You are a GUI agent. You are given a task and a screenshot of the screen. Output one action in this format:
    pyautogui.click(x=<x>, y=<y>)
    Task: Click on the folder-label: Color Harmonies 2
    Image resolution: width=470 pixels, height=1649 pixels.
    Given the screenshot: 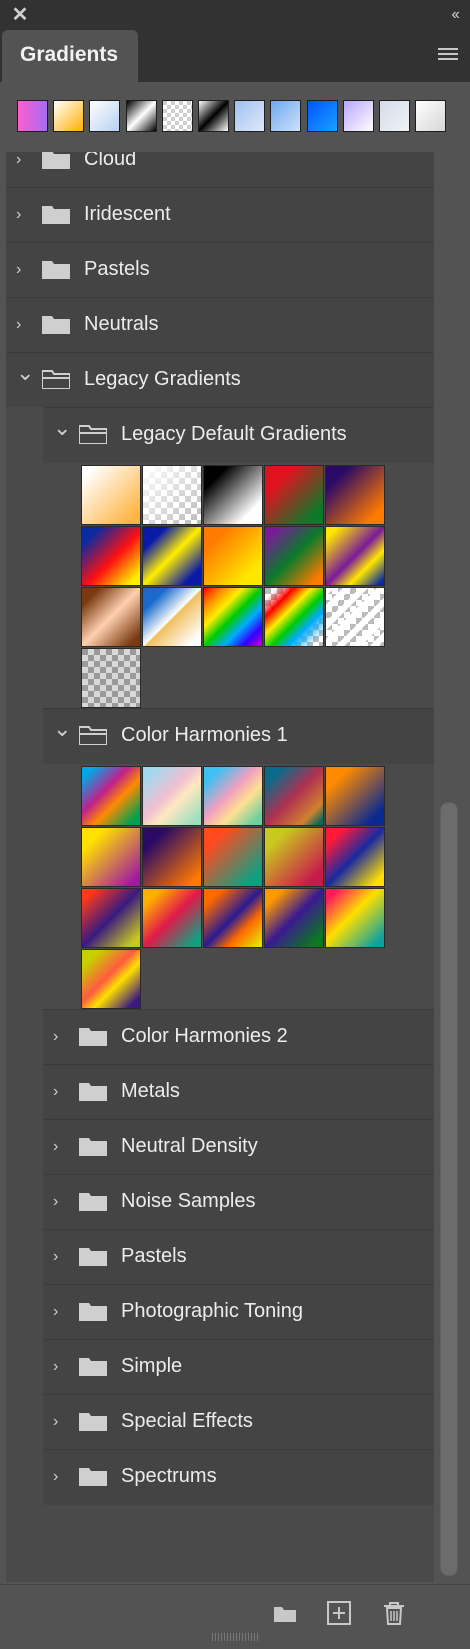 What is the action you would take?
    pyautogui.click(x=204, y=1036)
    